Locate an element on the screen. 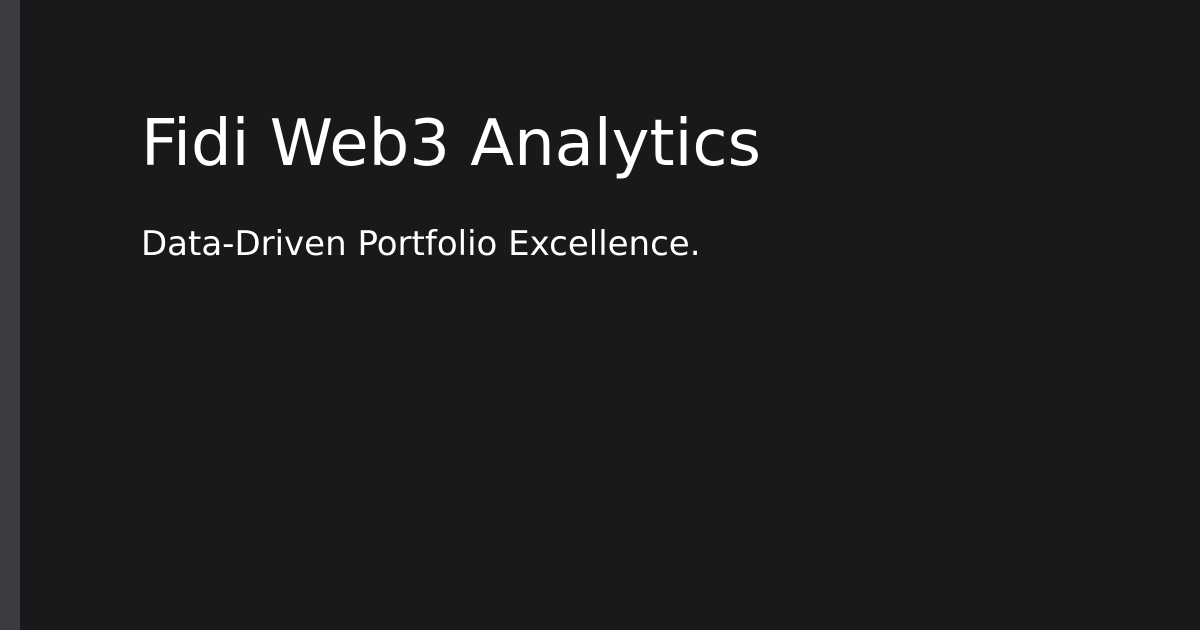 This screenshot has height=630, width=1200. tagline: Data-Driven Portfolio Excellence. is located at coordinates (421, 243).